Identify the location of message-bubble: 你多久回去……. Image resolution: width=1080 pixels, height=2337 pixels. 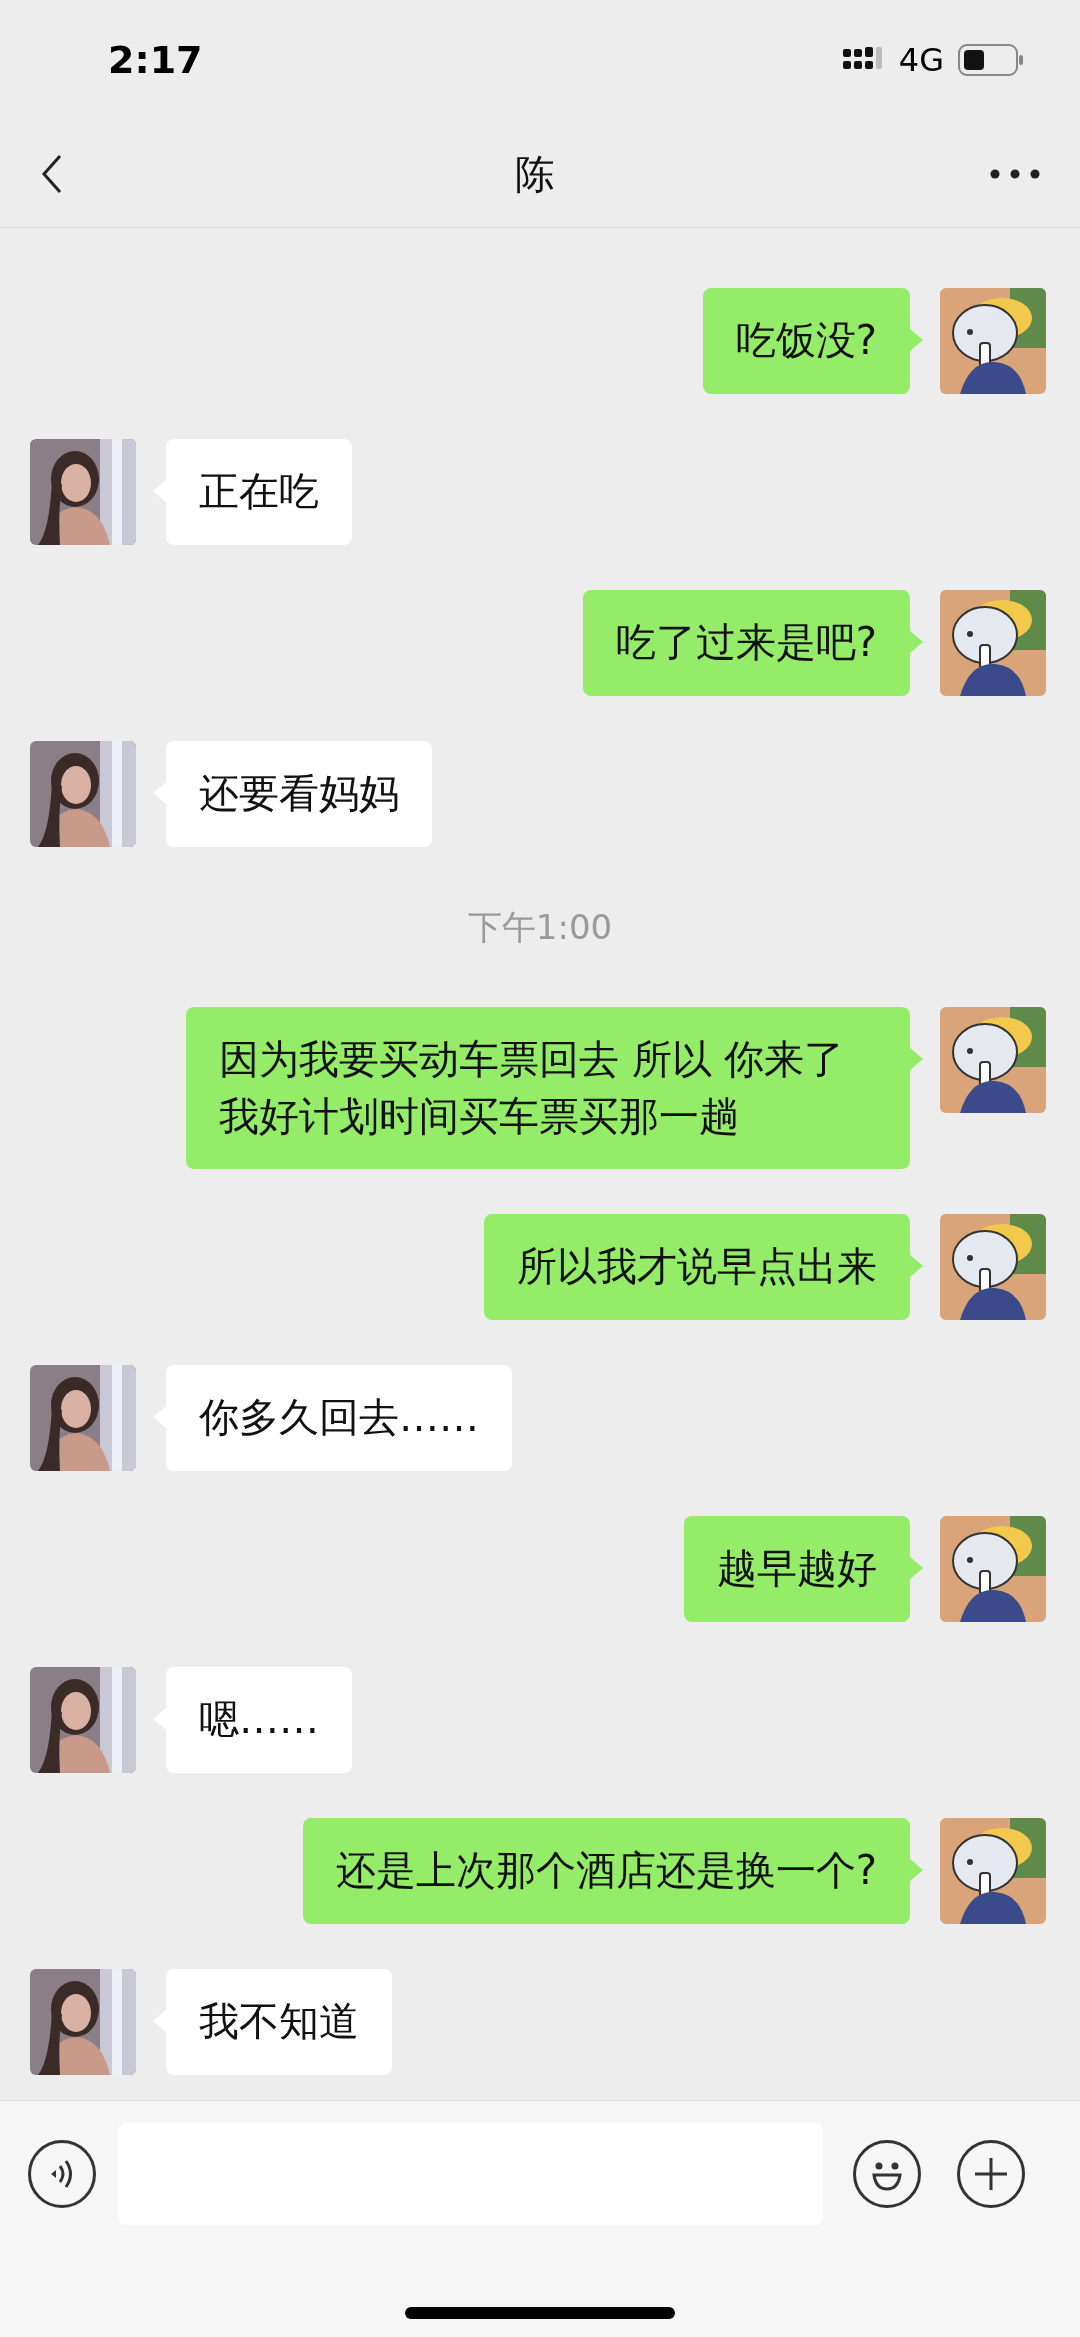
(339, 1418).